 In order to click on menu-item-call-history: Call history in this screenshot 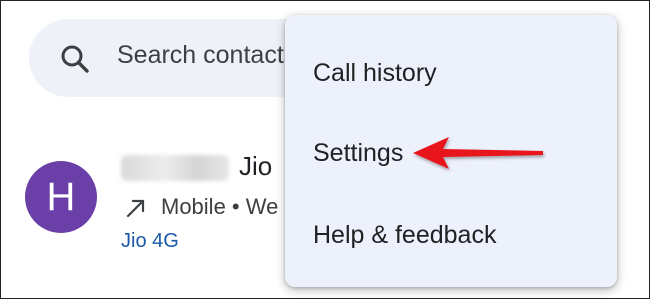, I will do `click(451, 73)`.